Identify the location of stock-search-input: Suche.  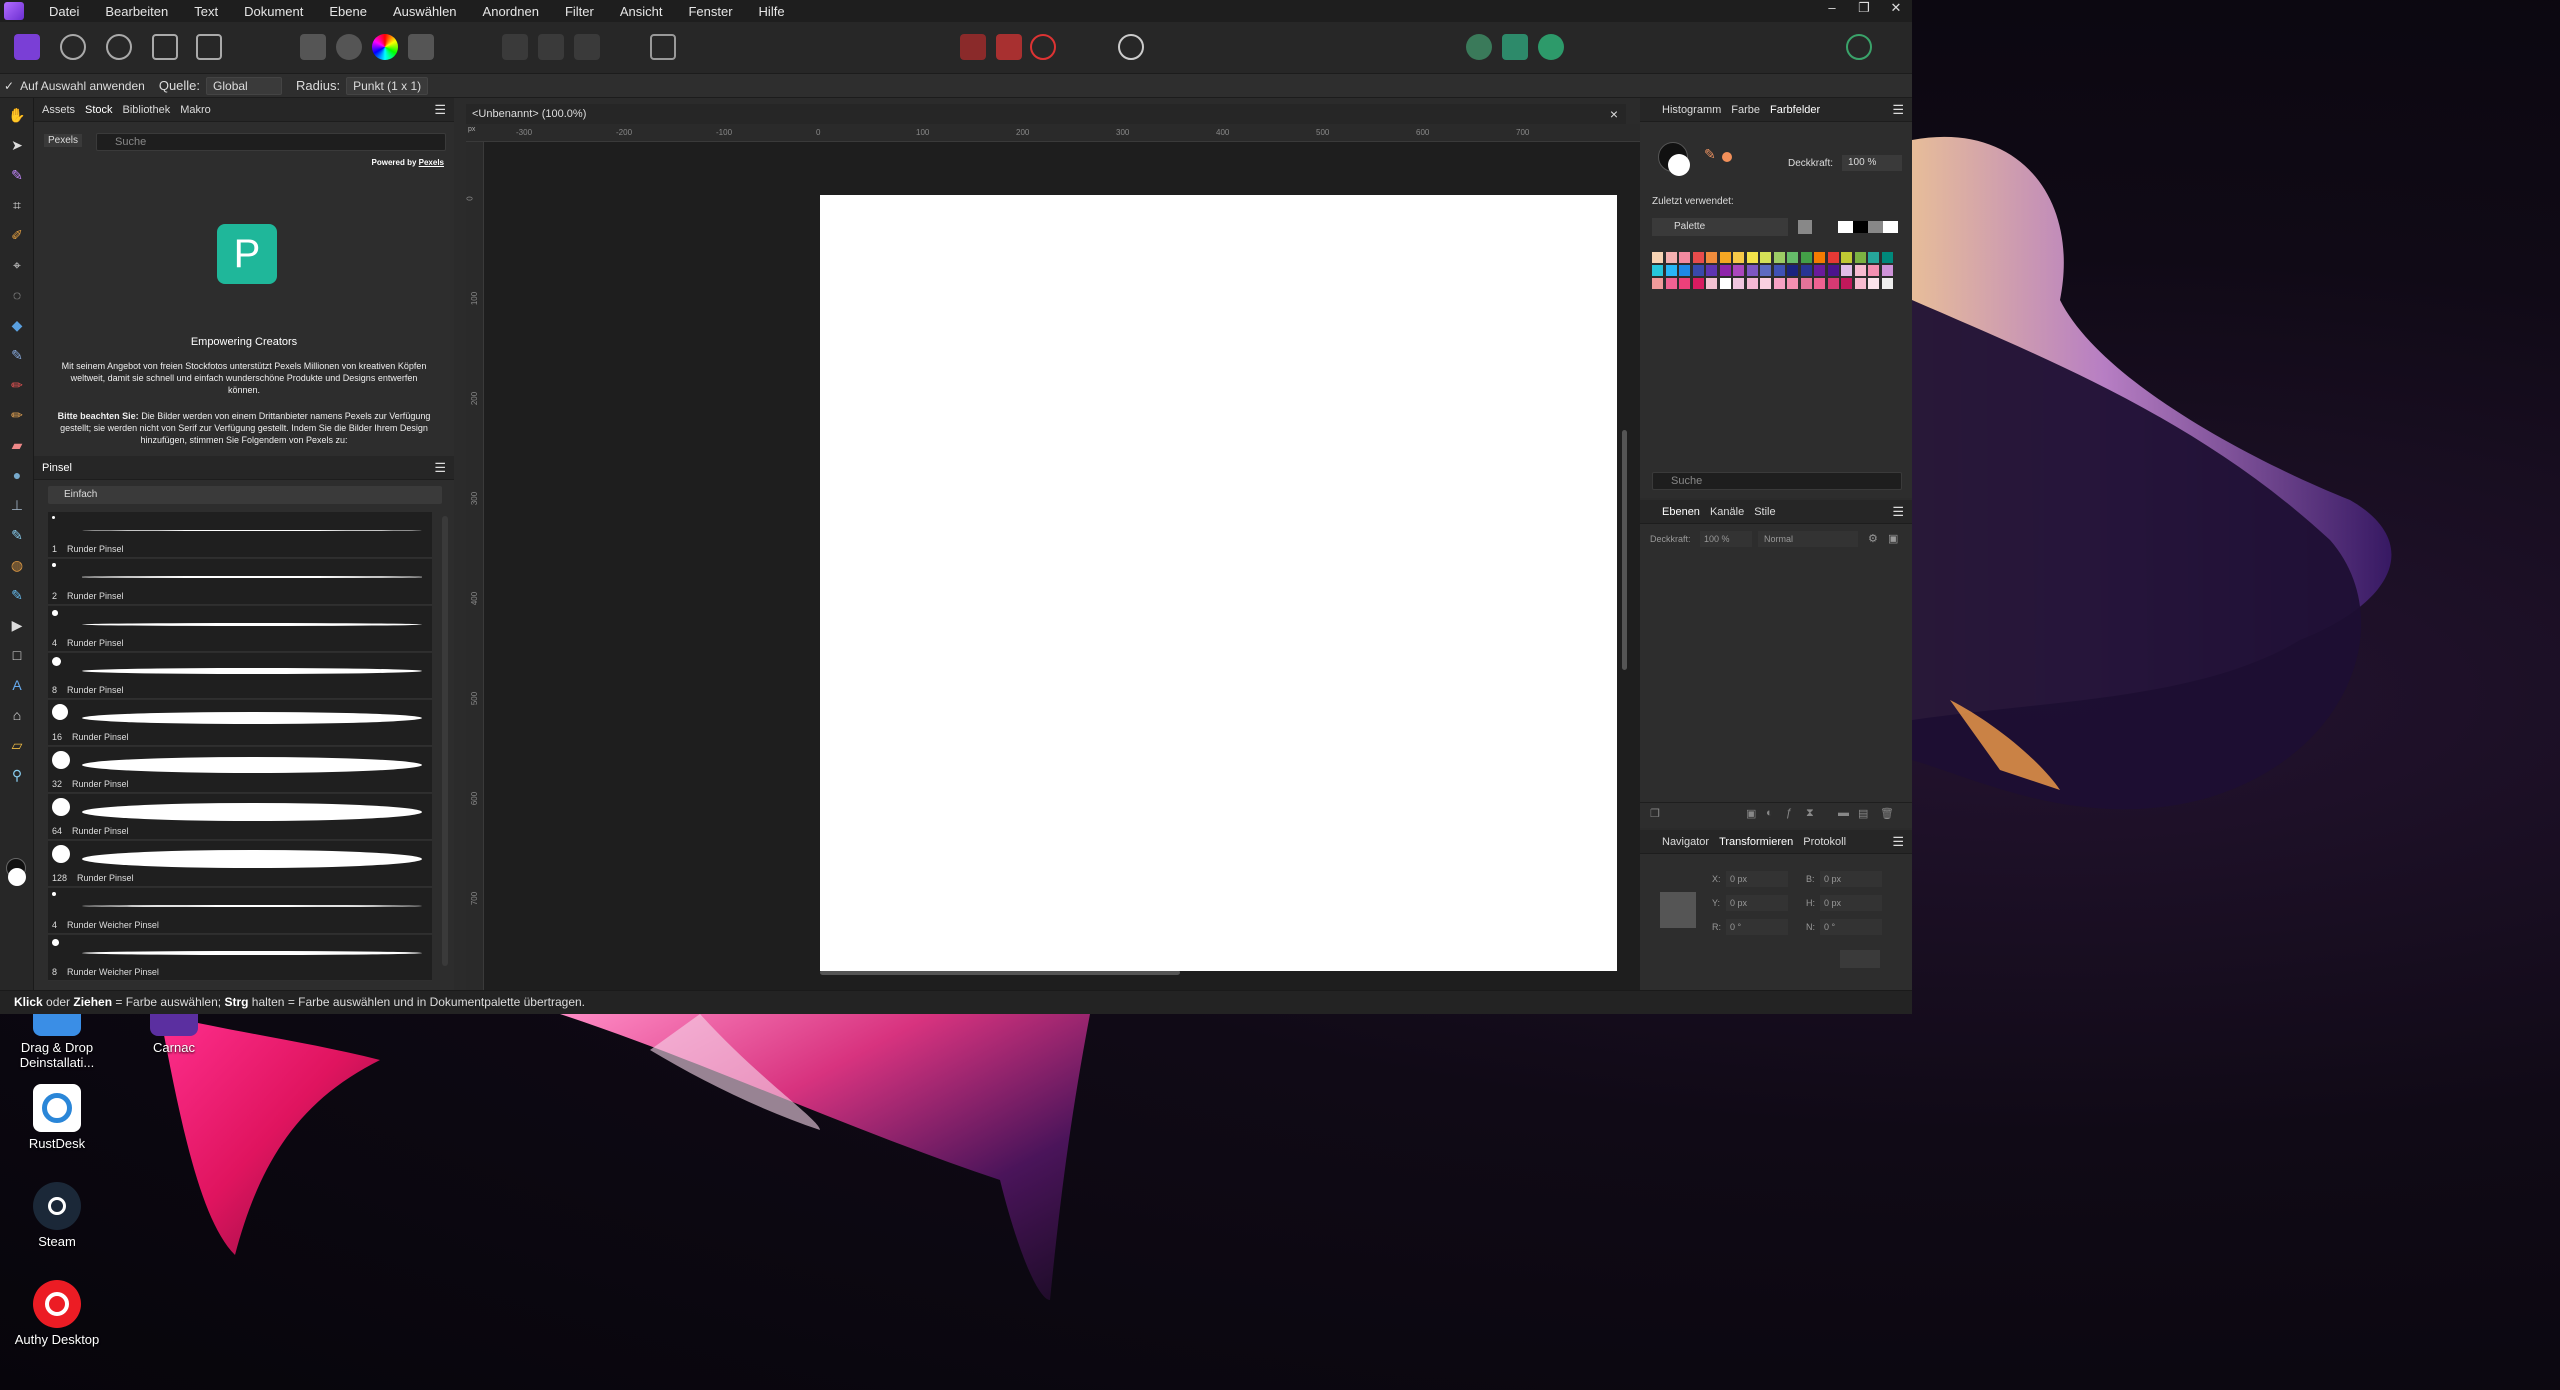
(271, 142).